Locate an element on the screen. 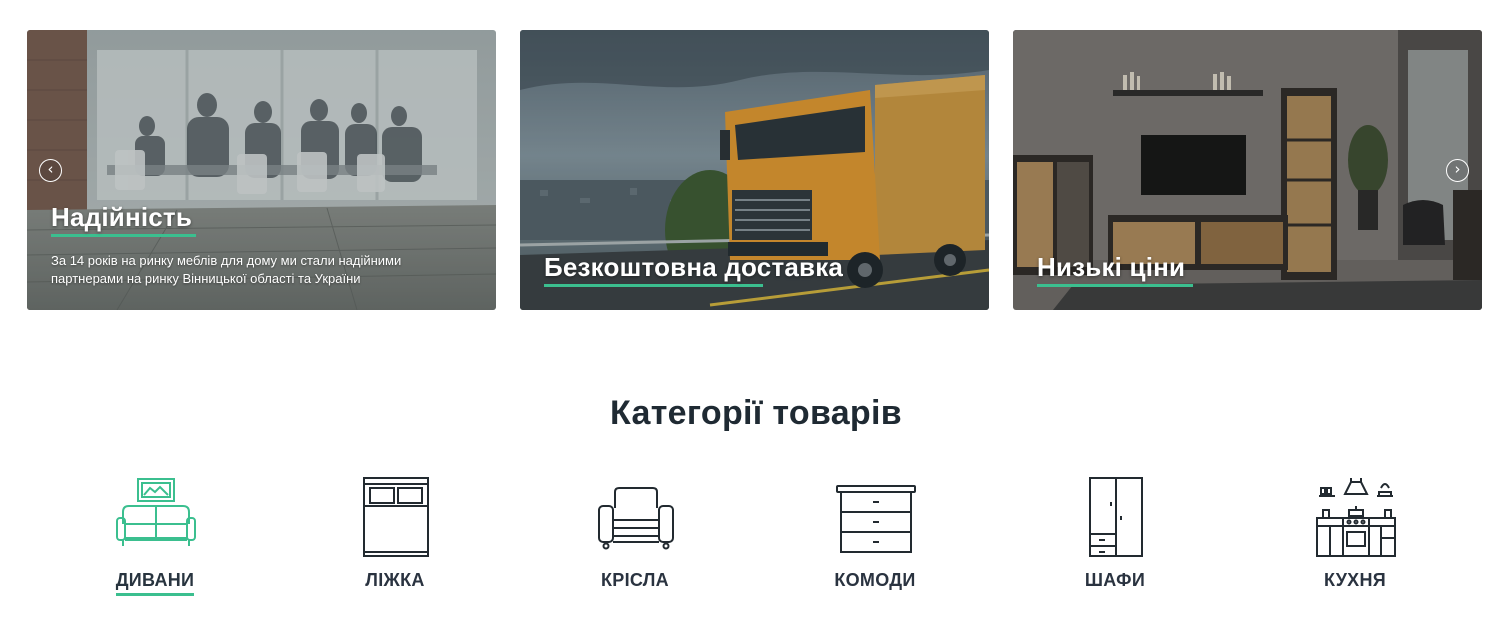 The width and height of the screenshot is (1512, 643). chevron-left-icon: ‹ is located at coordinates (50, 169).